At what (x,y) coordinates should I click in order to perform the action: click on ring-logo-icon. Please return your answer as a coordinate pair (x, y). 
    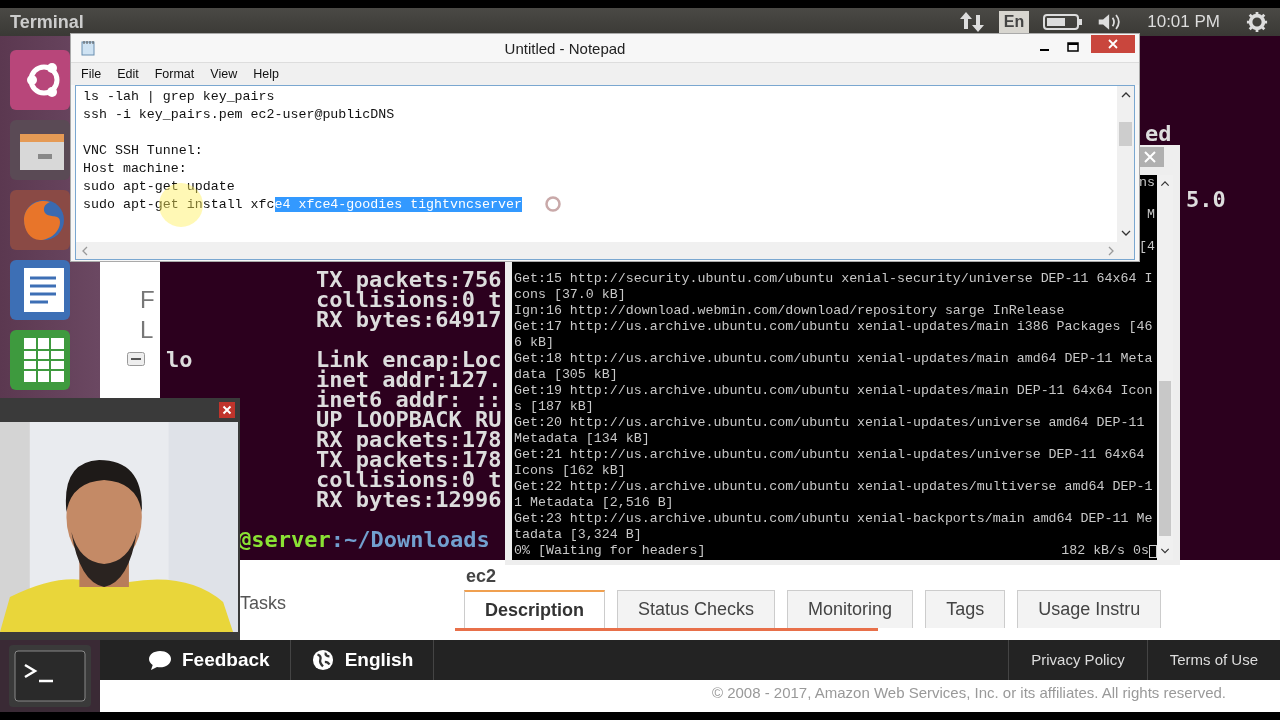
    Looking at the image, I should click on (40, 80).